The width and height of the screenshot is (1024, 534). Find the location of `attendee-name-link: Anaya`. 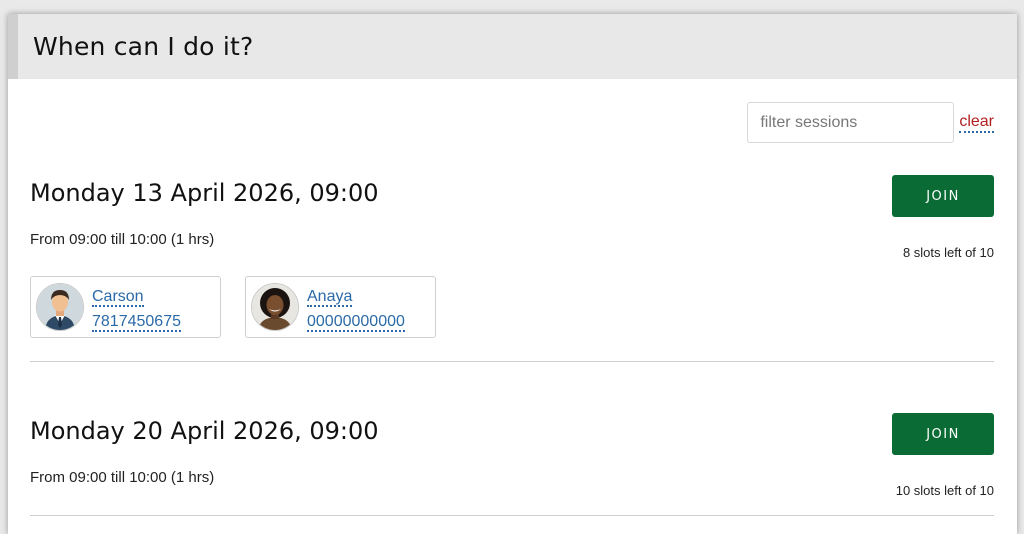

attendee-name-link: Anaya is located at coordinates (330, 297).